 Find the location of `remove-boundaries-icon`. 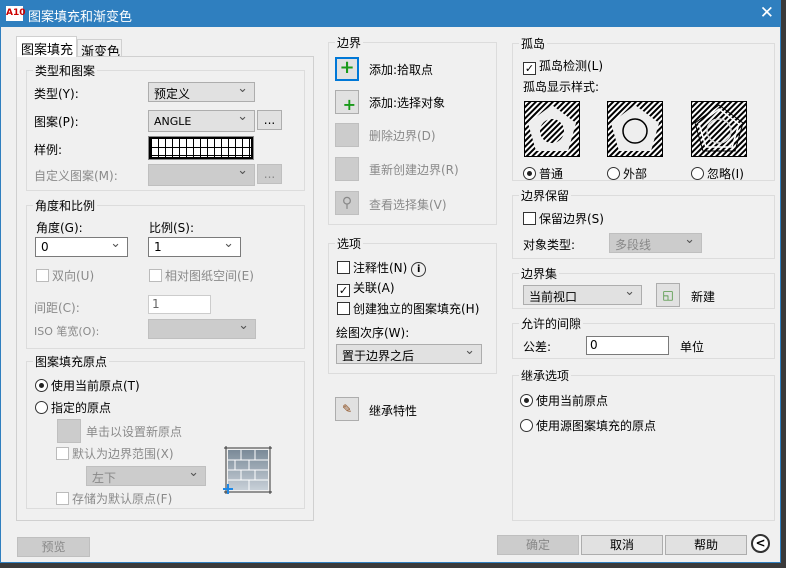

remove-boundaries-icon is located at coordinates (347, 135).